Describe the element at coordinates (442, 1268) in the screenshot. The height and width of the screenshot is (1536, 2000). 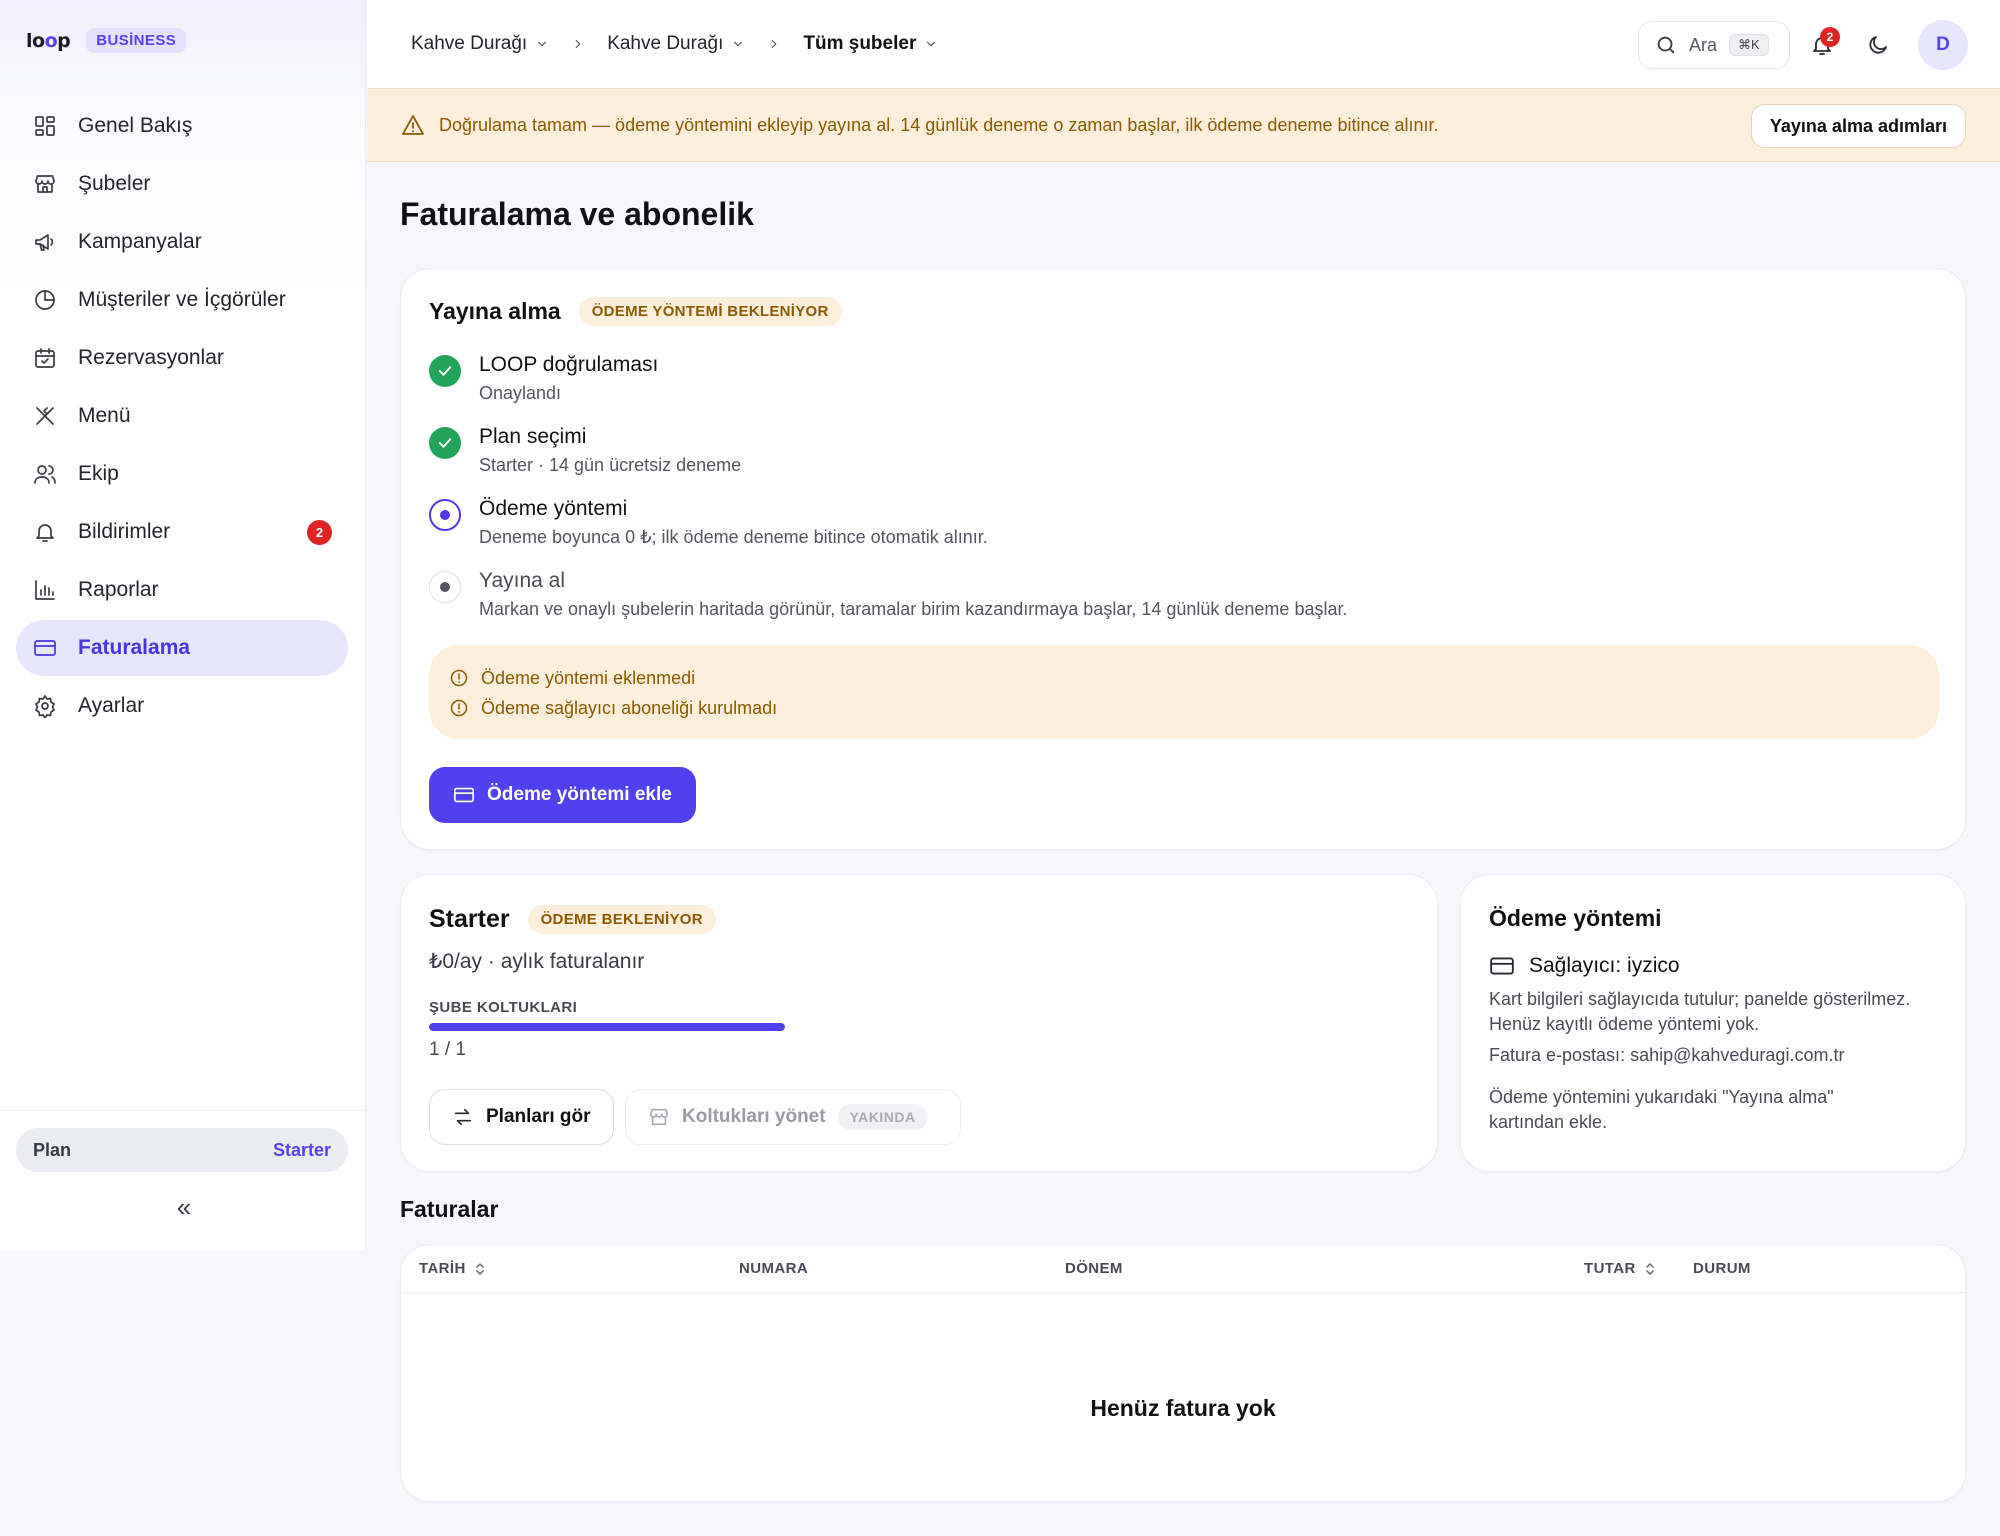
I see `column-label: TARİH` at that location.